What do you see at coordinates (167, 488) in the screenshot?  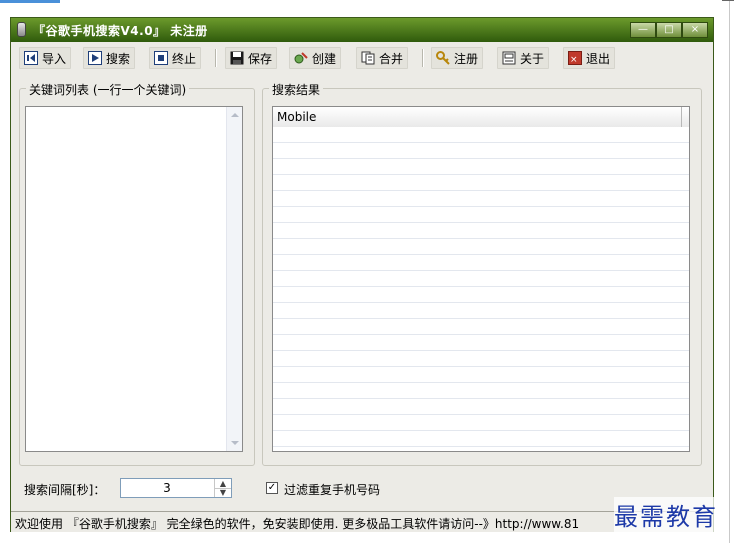 I see `interval-value: 3` at bounding box center [167, 488].